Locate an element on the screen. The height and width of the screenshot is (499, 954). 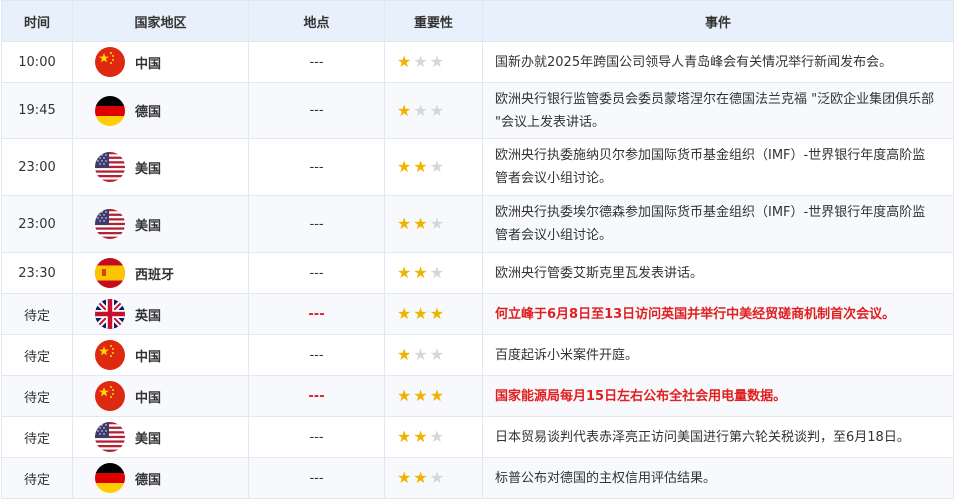
event-time: 23:30 is located at coordinates (37, 273).